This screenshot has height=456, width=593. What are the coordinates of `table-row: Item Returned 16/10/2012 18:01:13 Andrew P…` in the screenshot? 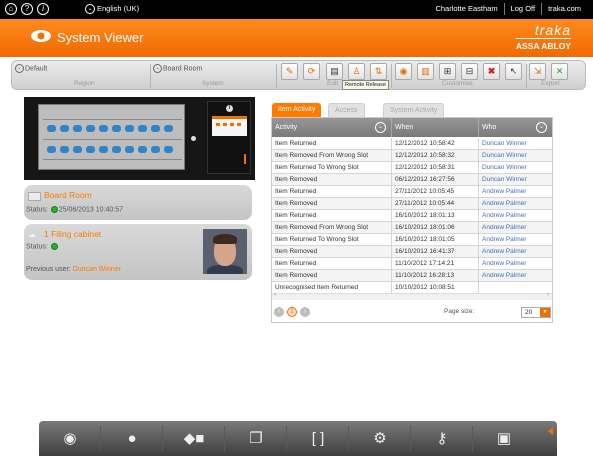 It's located at (412, 216).